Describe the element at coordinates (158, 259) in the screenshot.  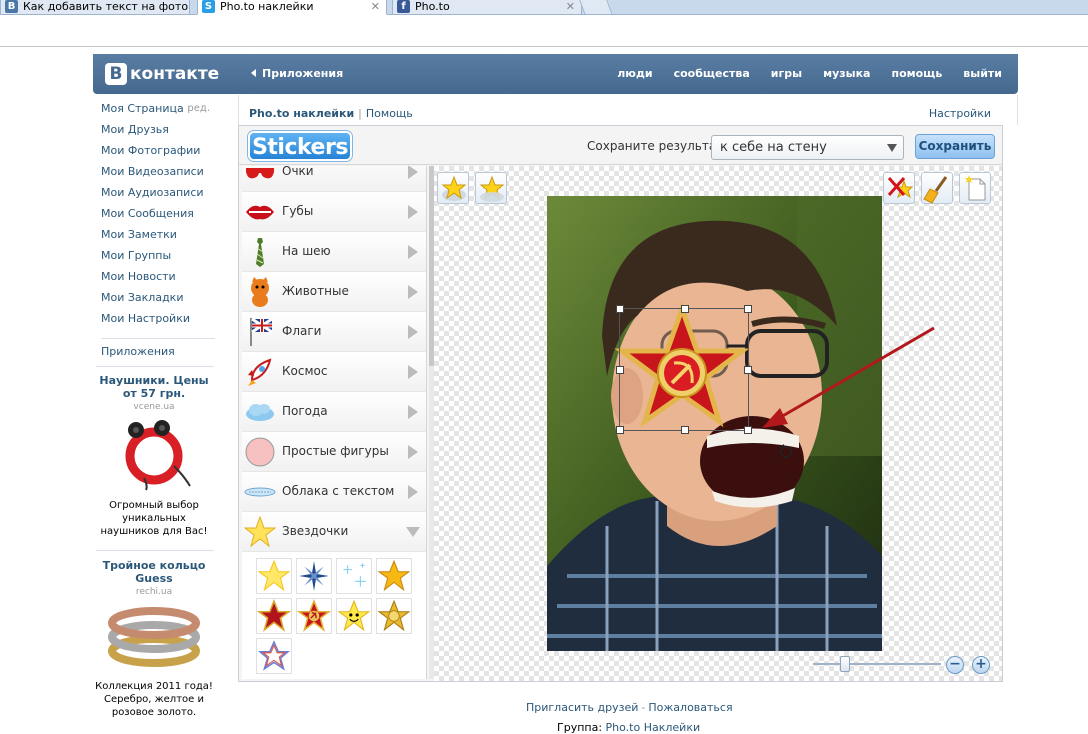
I see `sidebar-item-groups: Мои Группы` at that location.